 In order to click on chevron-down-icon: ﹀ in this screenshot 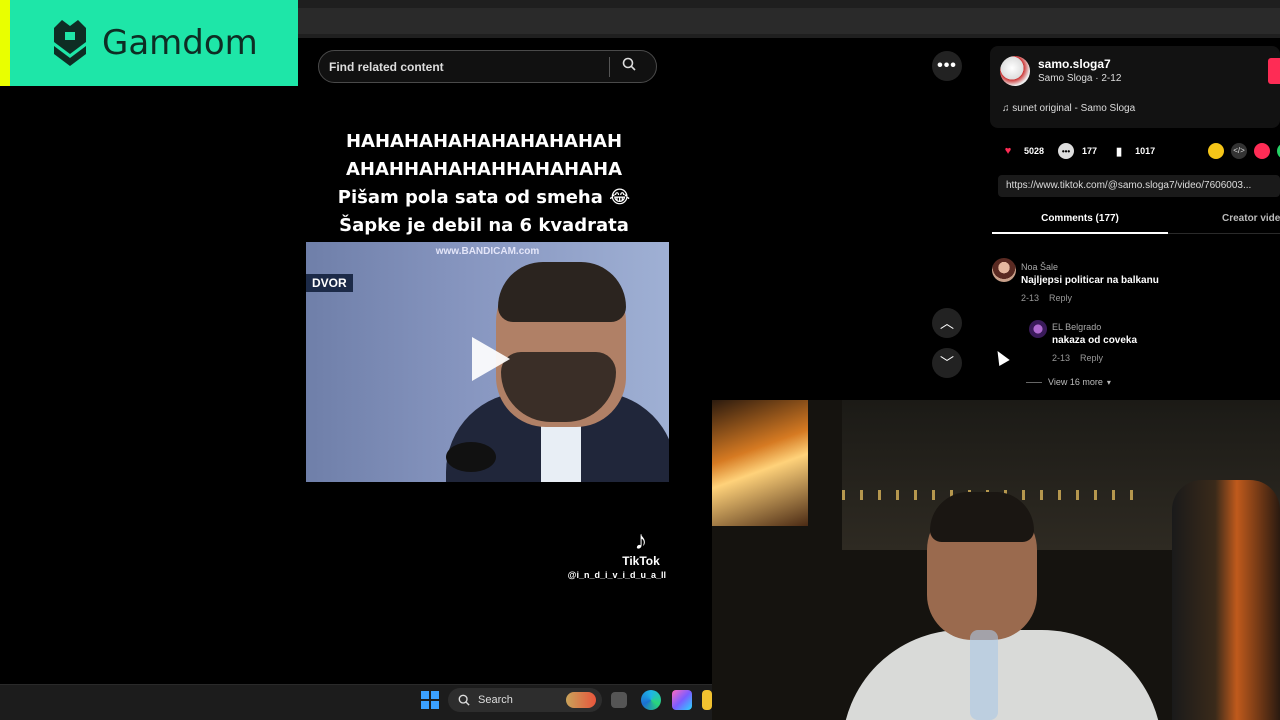, I will do `click(947, 363)`.